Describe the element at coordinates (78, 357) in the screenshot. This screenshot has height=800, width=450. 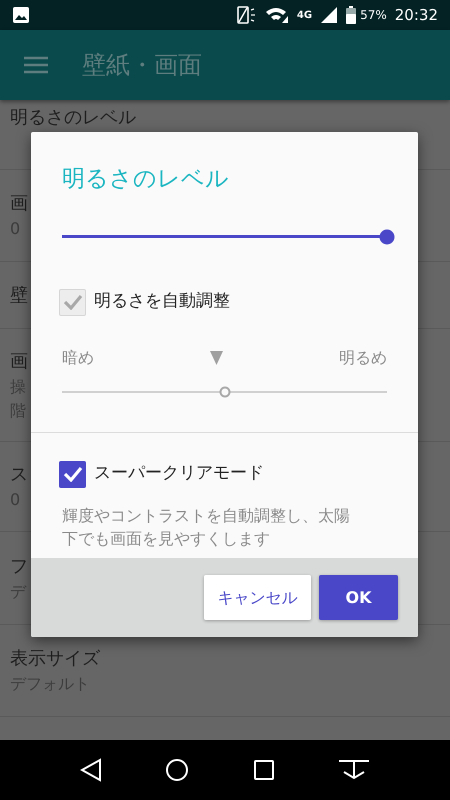
I see `slider-min-label: 暗め` at that location.